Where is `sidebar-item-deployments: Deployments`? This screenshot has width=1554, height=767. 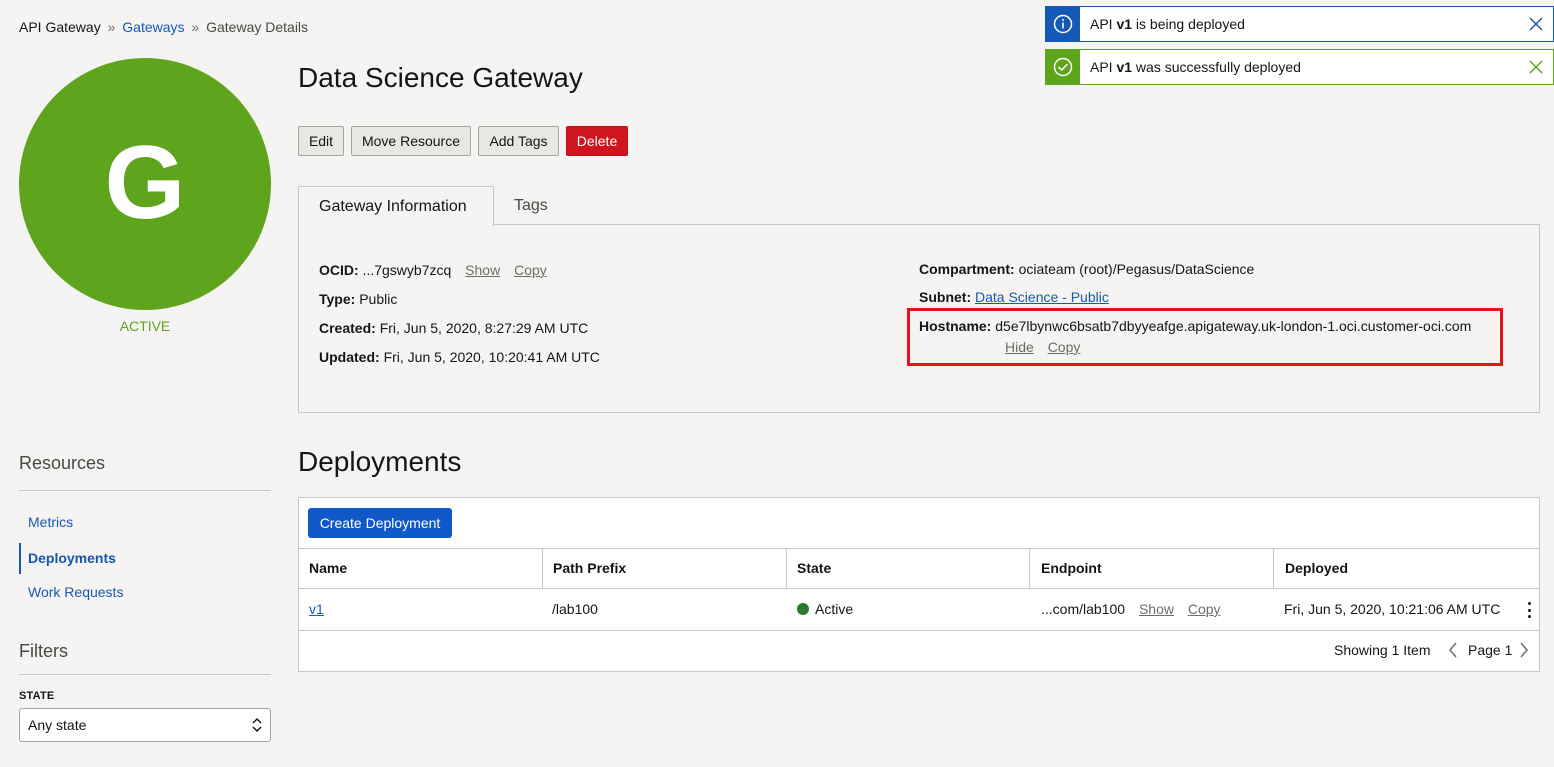 sidebar-item-deployments: Deployments is located at coordinates (72, 558).